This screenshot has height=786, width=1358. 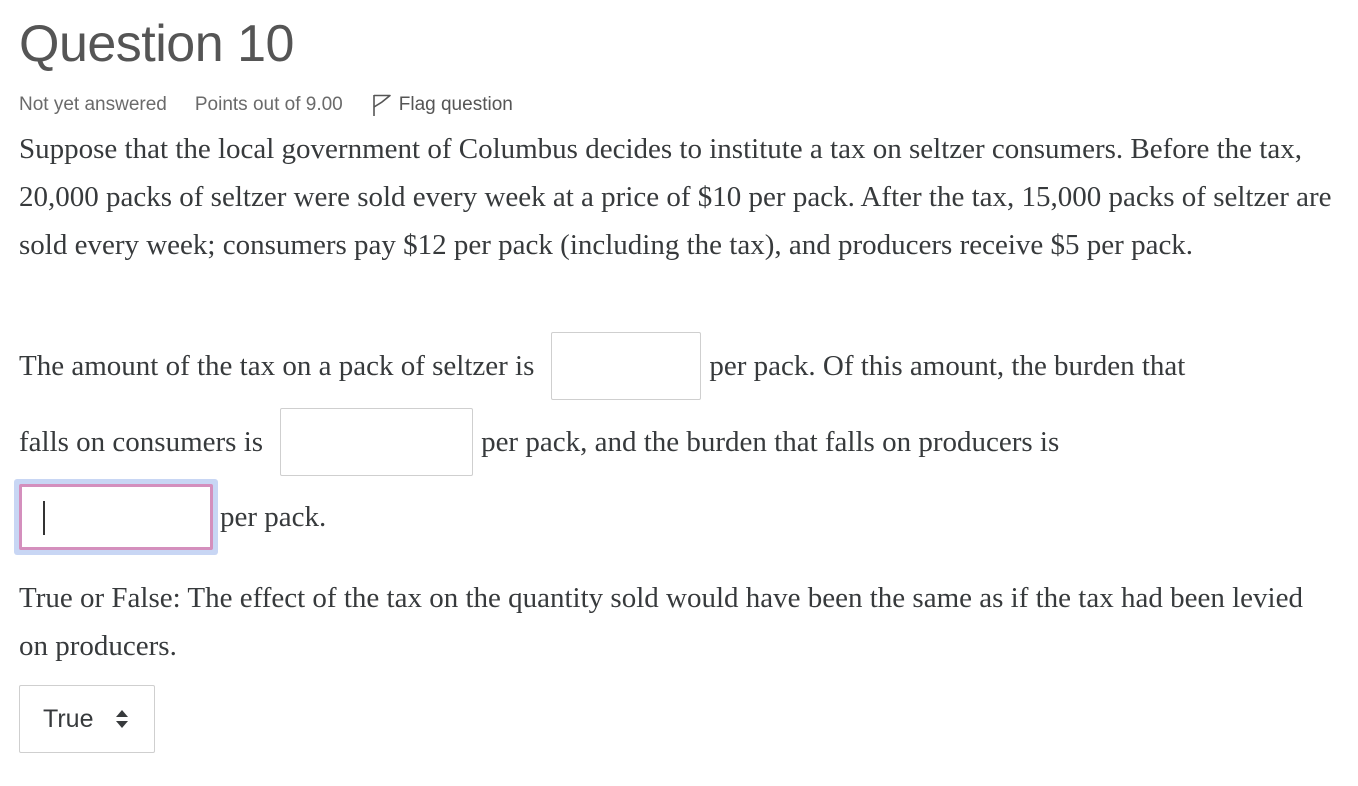 I want to click on flag-icon, so click(x=381, y=105).